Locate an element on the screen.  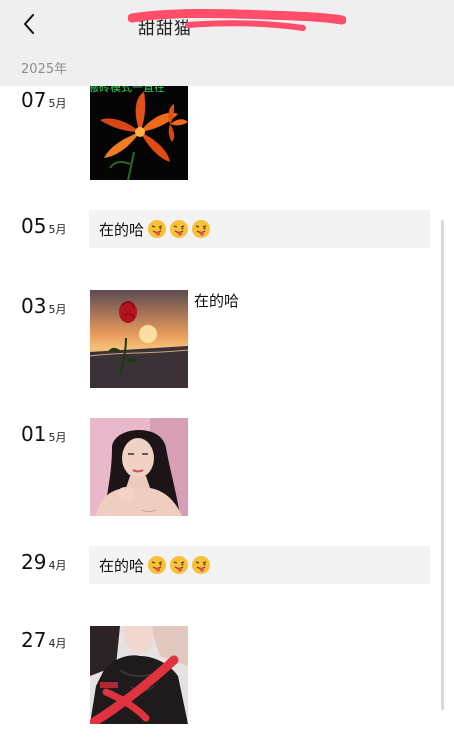
header-bar: 甜甜猫 2025年 is located at coordinates (227, 43).